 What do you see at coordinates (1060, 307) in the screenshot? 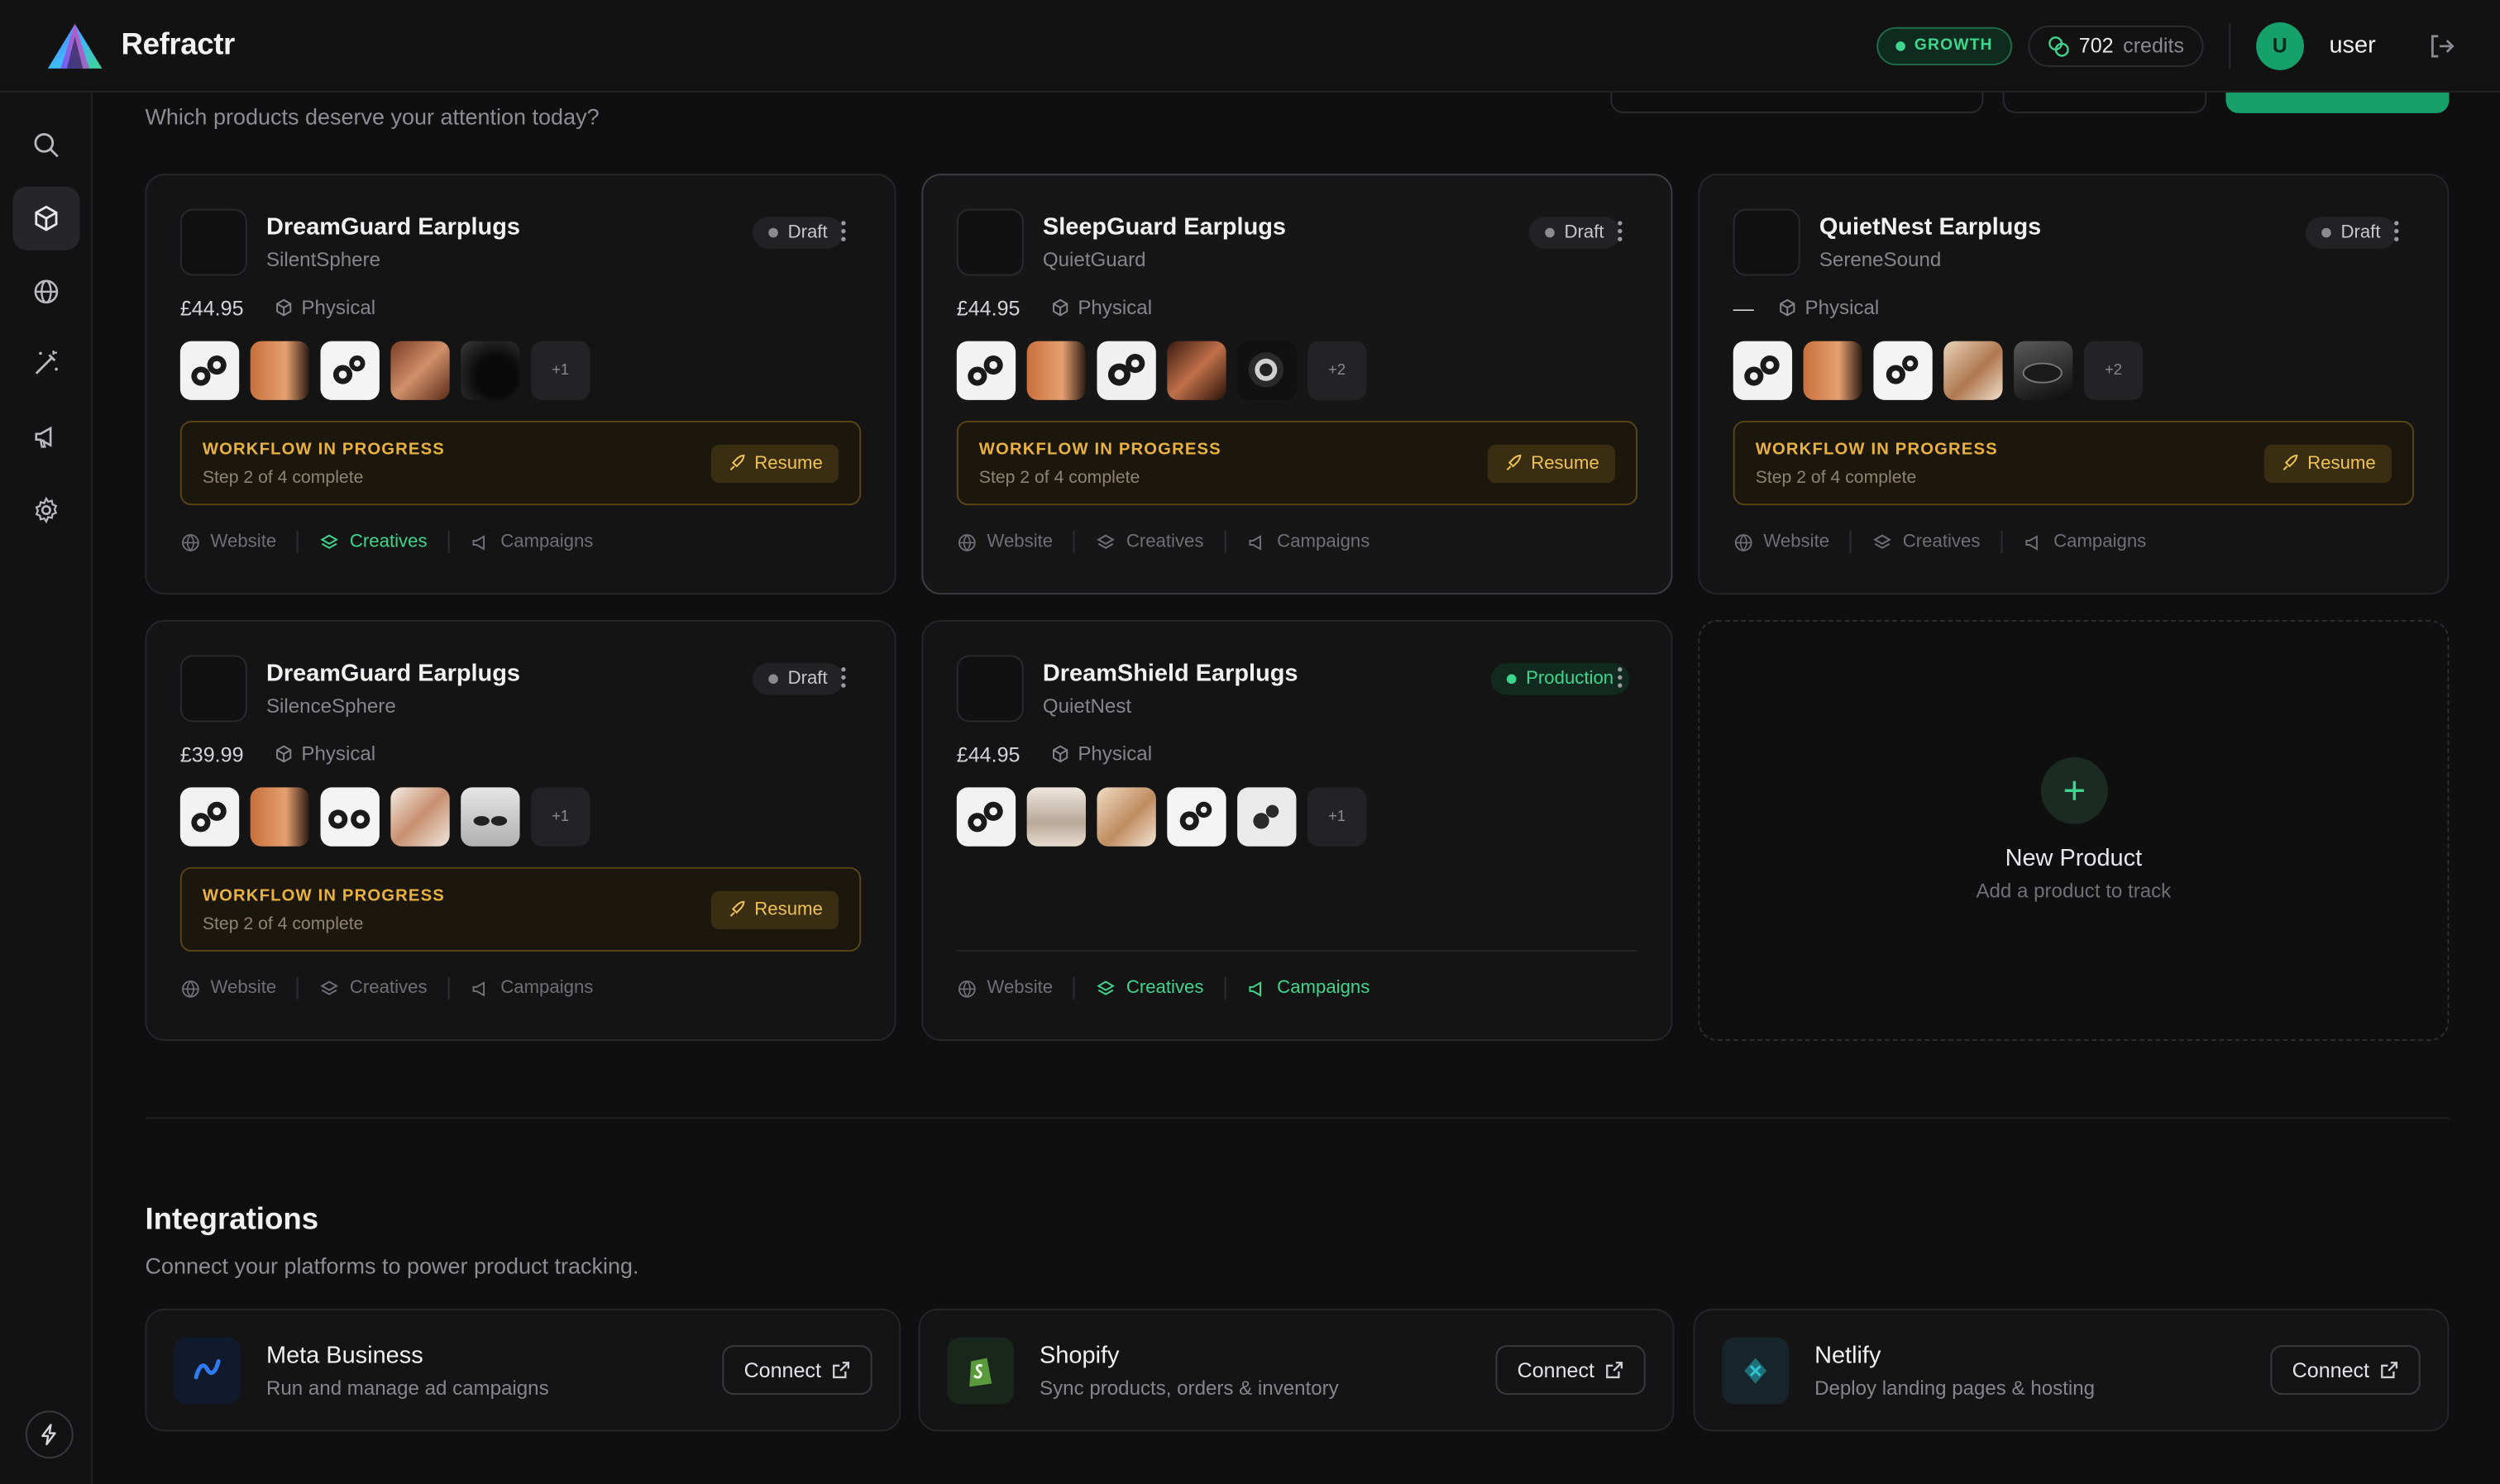
I see `box-icon` at bounding box center [1060, 307].